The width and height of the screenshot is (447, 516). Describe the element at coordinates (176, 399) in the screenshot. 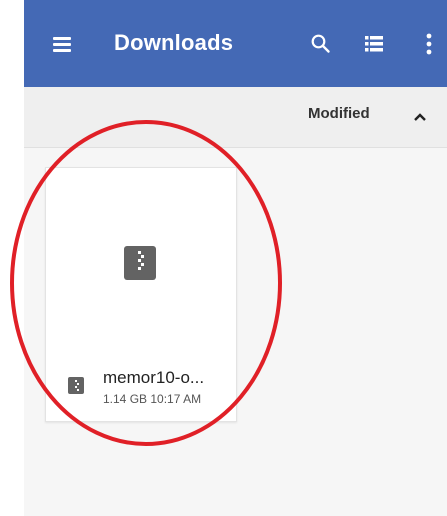

I see `file-time: 10:17 AM` at that location.